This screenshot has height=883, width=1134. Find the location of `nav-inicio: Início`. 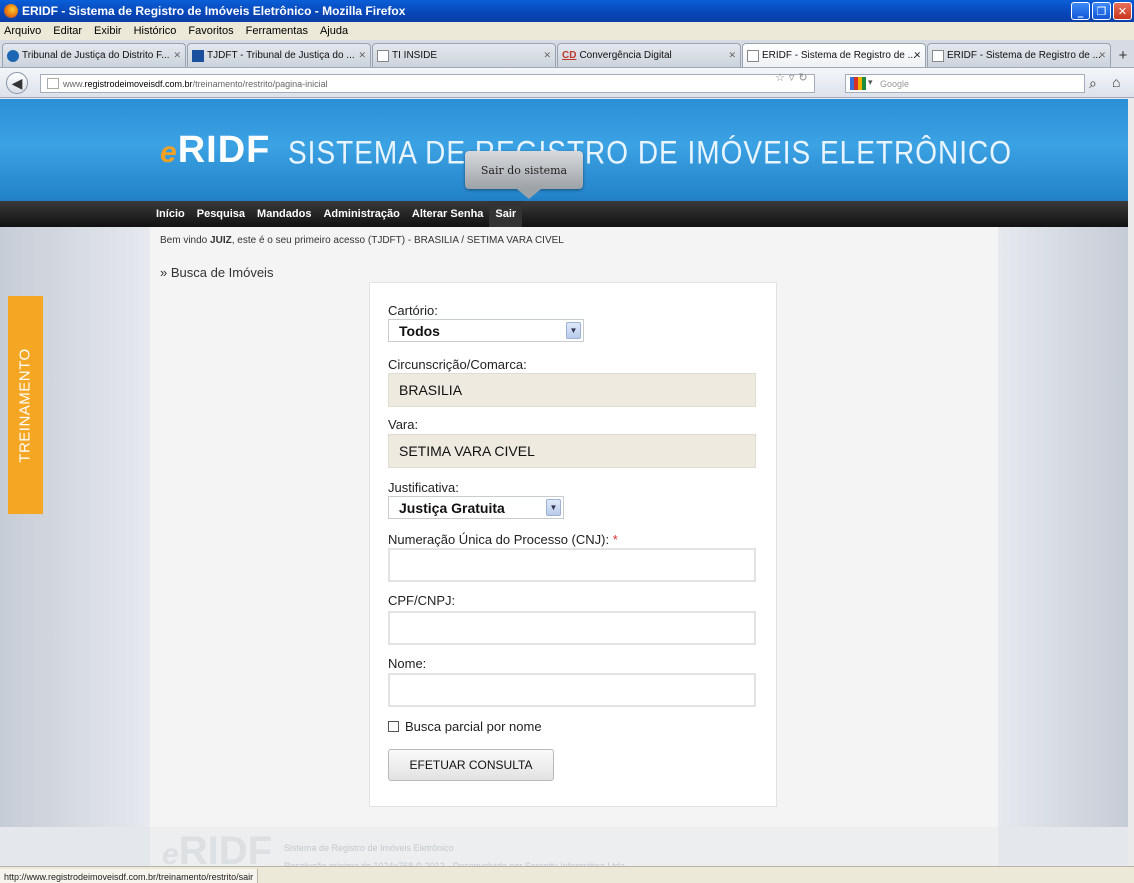

nav-inicio: Início is located at coordinates (170, 214).